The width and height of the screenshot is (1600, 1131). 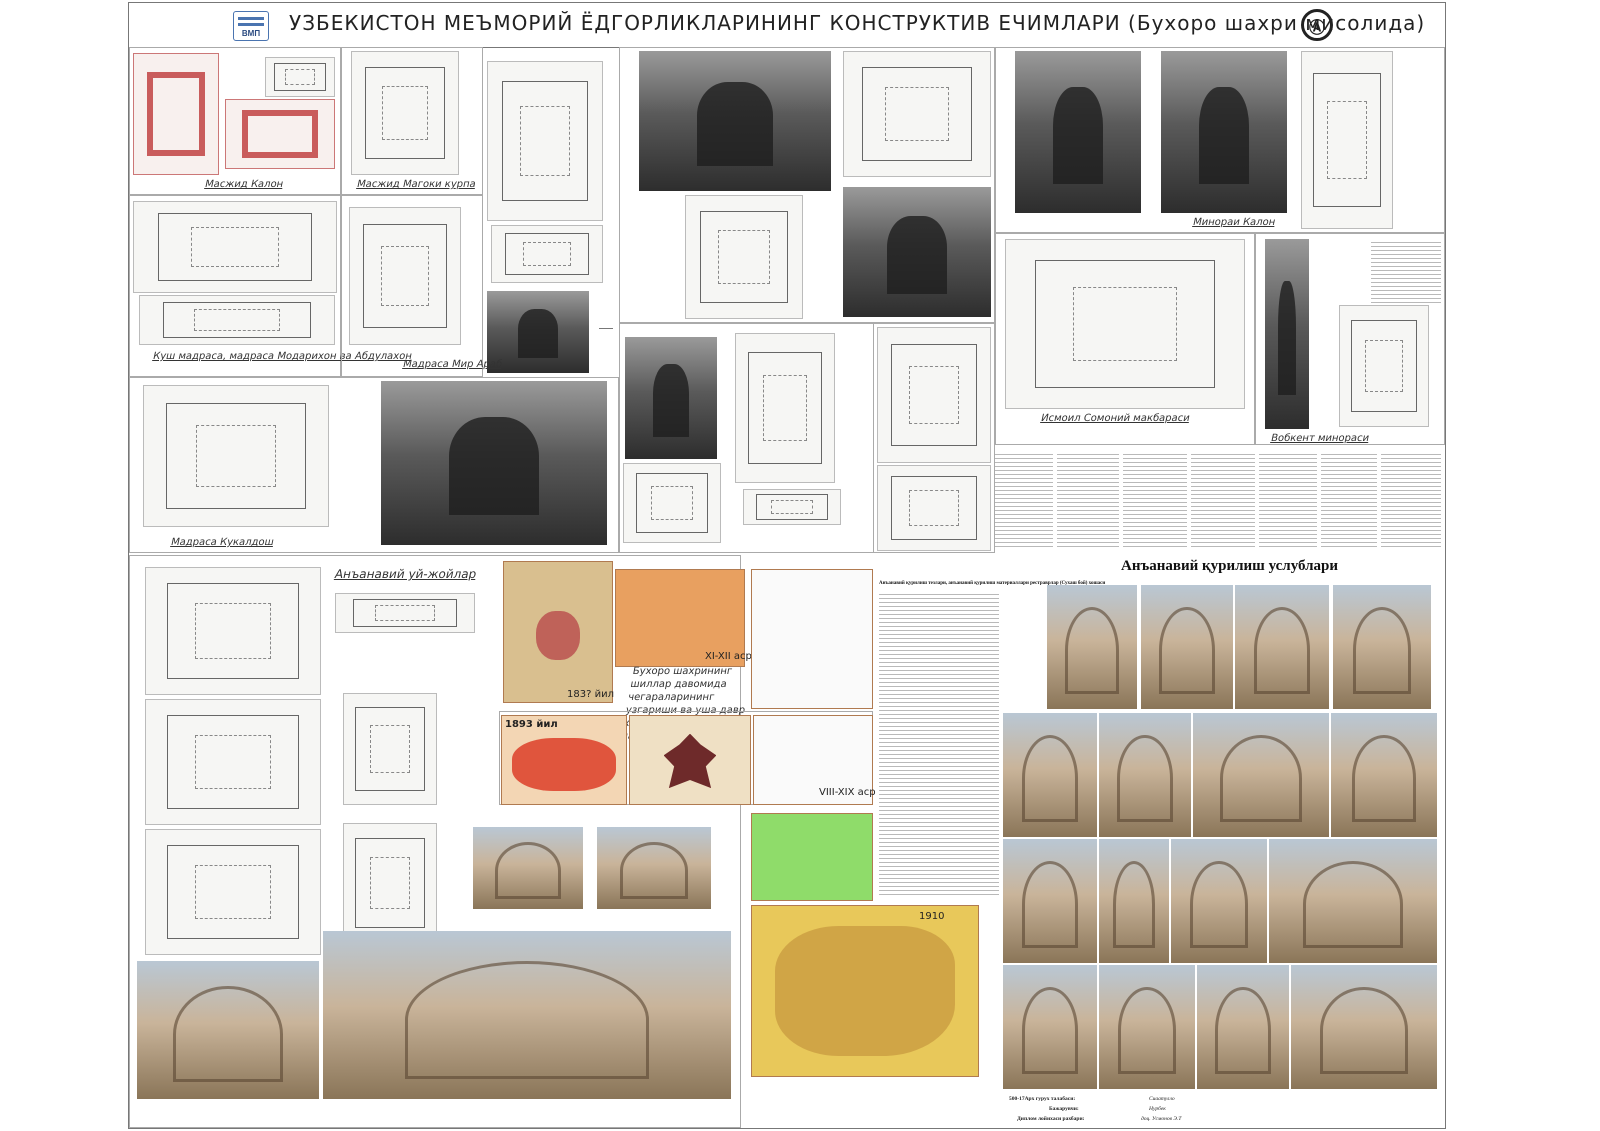 What do you see at coordinates (280, 134) in the screenshot?
I see `masjid-kalon-section` at bounding box center [280, 134].